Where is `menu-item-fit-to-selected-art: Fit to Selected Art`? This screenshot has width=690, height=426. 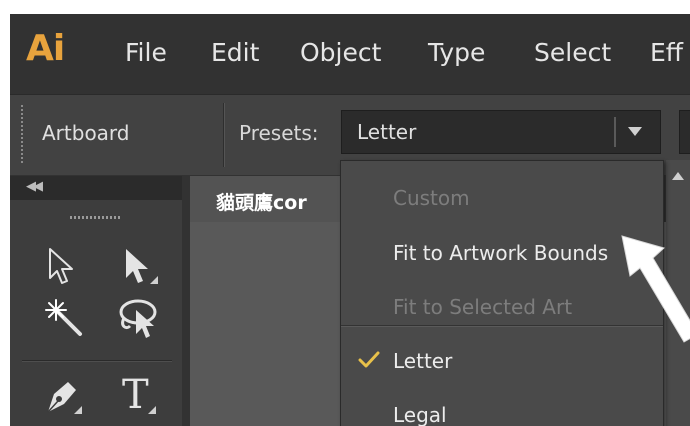
menu-item-fit-to-selected-art: Fit to Selected Art is located at coordinates (483, 307).